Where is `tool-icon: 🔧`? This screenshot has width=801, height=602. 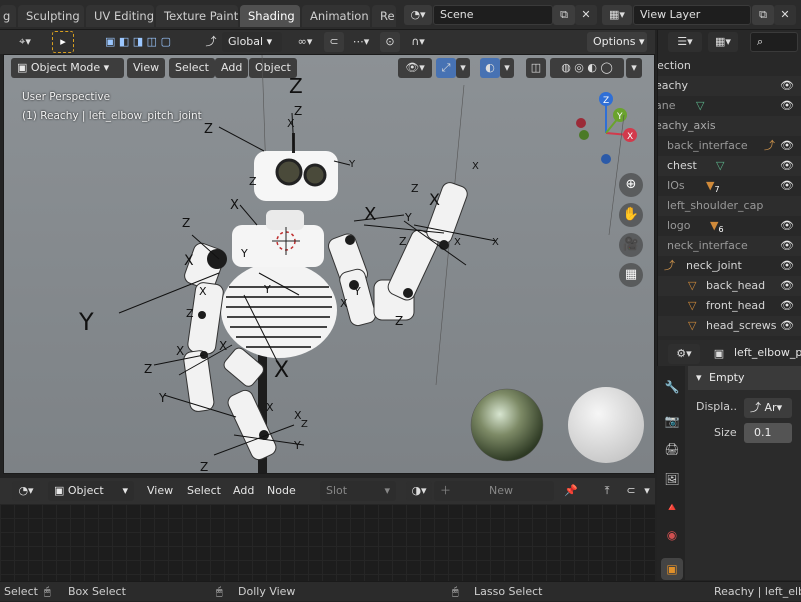
tool-icon: 🔧 is located at coordinates (672, 387).